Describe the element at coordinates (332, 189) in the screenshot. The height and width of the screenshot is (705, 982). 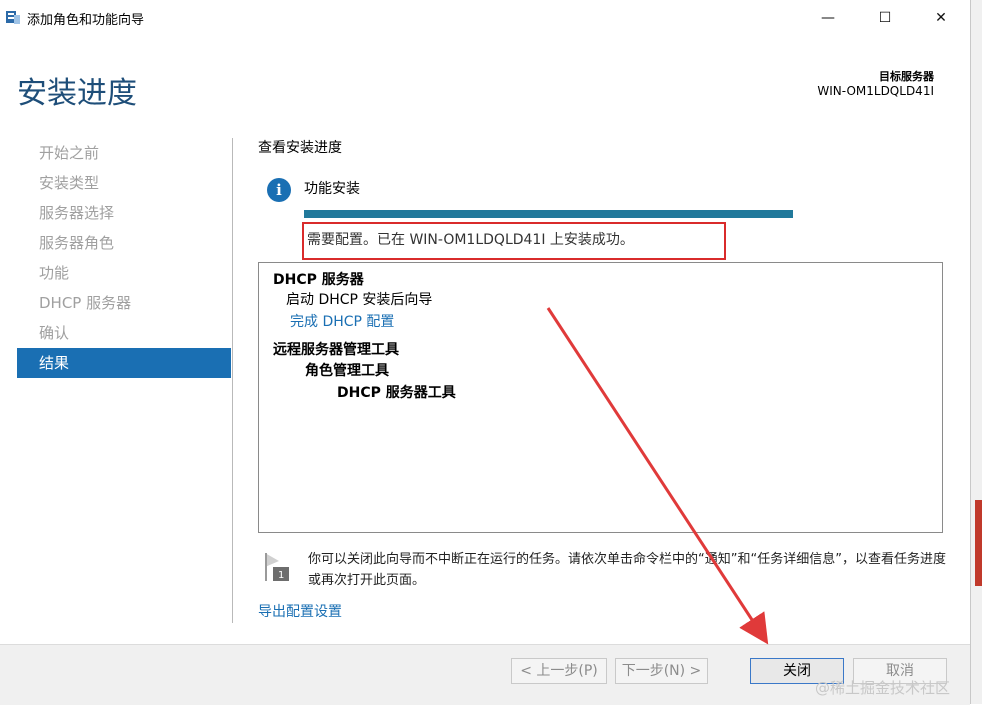
I see `feature-installation-label: 功能安装` at that location.